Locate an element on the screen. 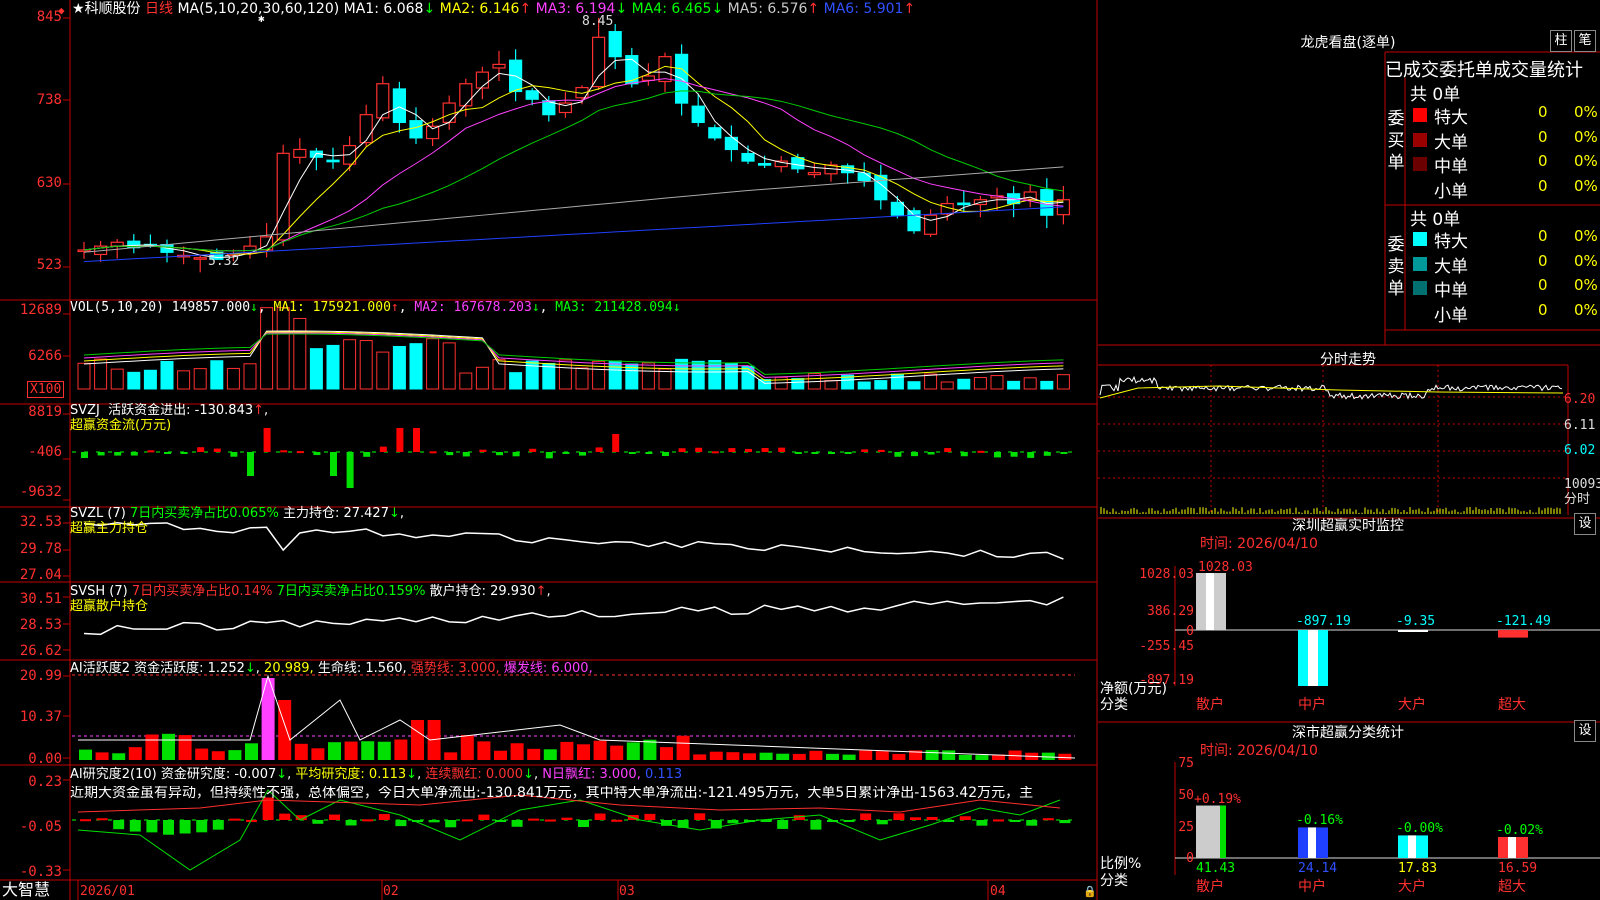 This screenshot has width=1600, height=900. intraday-unit: 分时 is located at coordinates (1577, 499).